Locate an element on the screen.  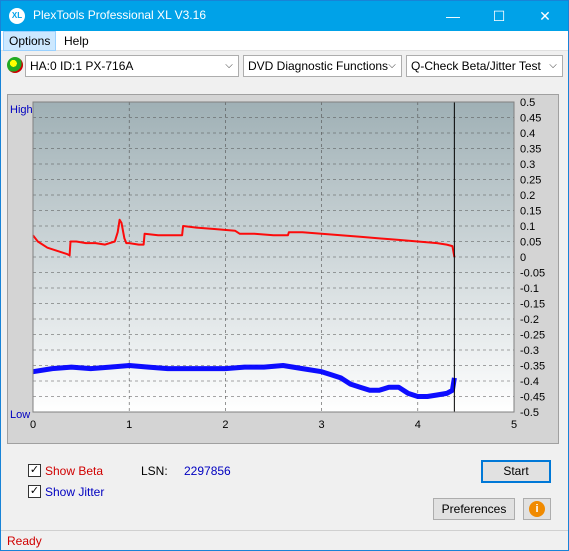
y-tick-label: -0.05 is located at coordinates (532, 274).